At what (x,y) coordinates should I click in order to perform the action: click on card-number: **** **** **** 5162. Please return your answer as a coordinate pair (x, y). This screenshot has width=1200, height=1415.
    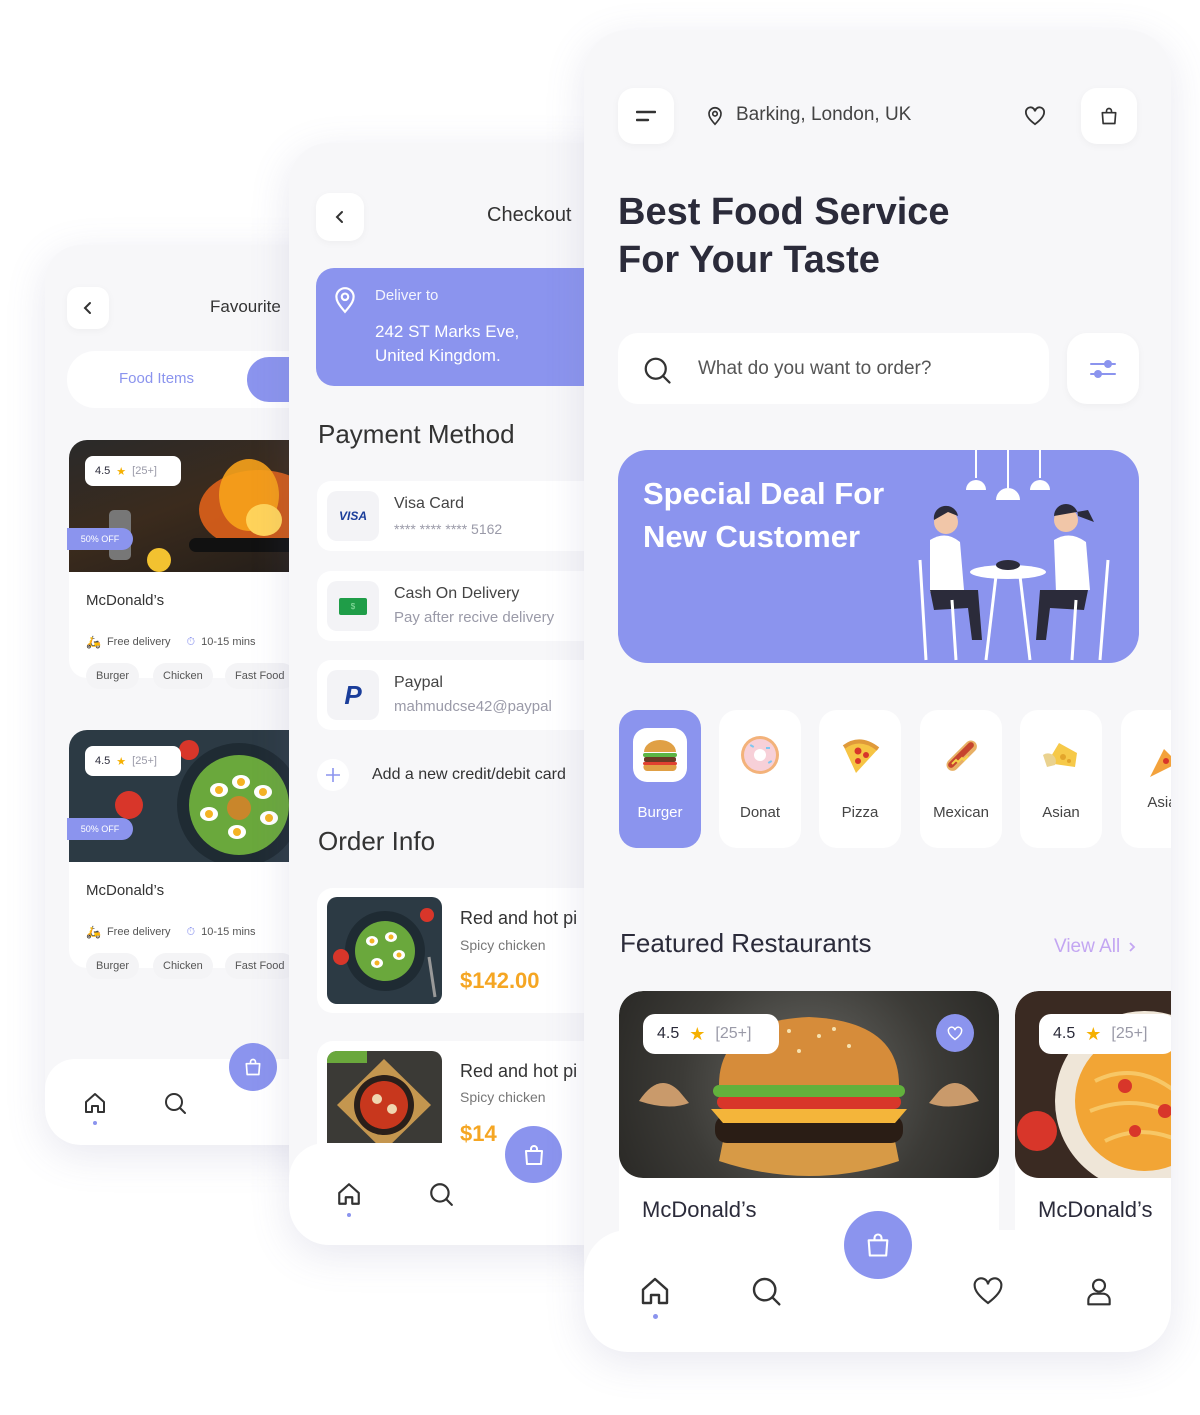
    Looking at the image, I should click on (448, 529).